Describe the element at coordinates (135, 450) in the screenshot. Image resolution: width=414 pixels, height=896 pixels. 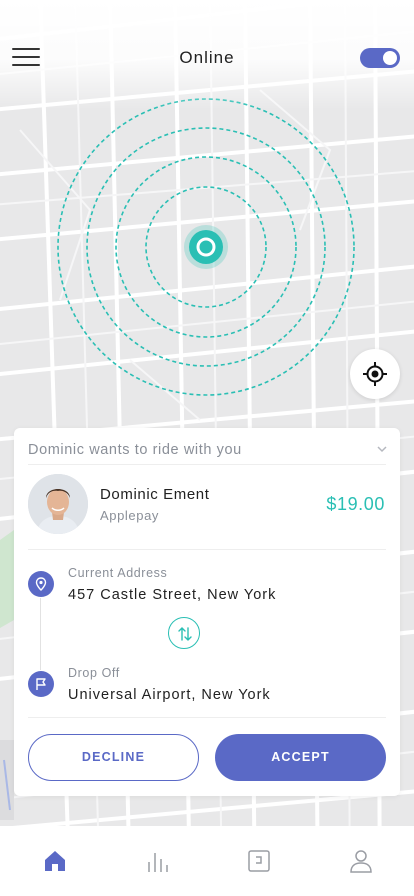
I see `ride-request-heading: Dominic wants to ride with you` at that location.